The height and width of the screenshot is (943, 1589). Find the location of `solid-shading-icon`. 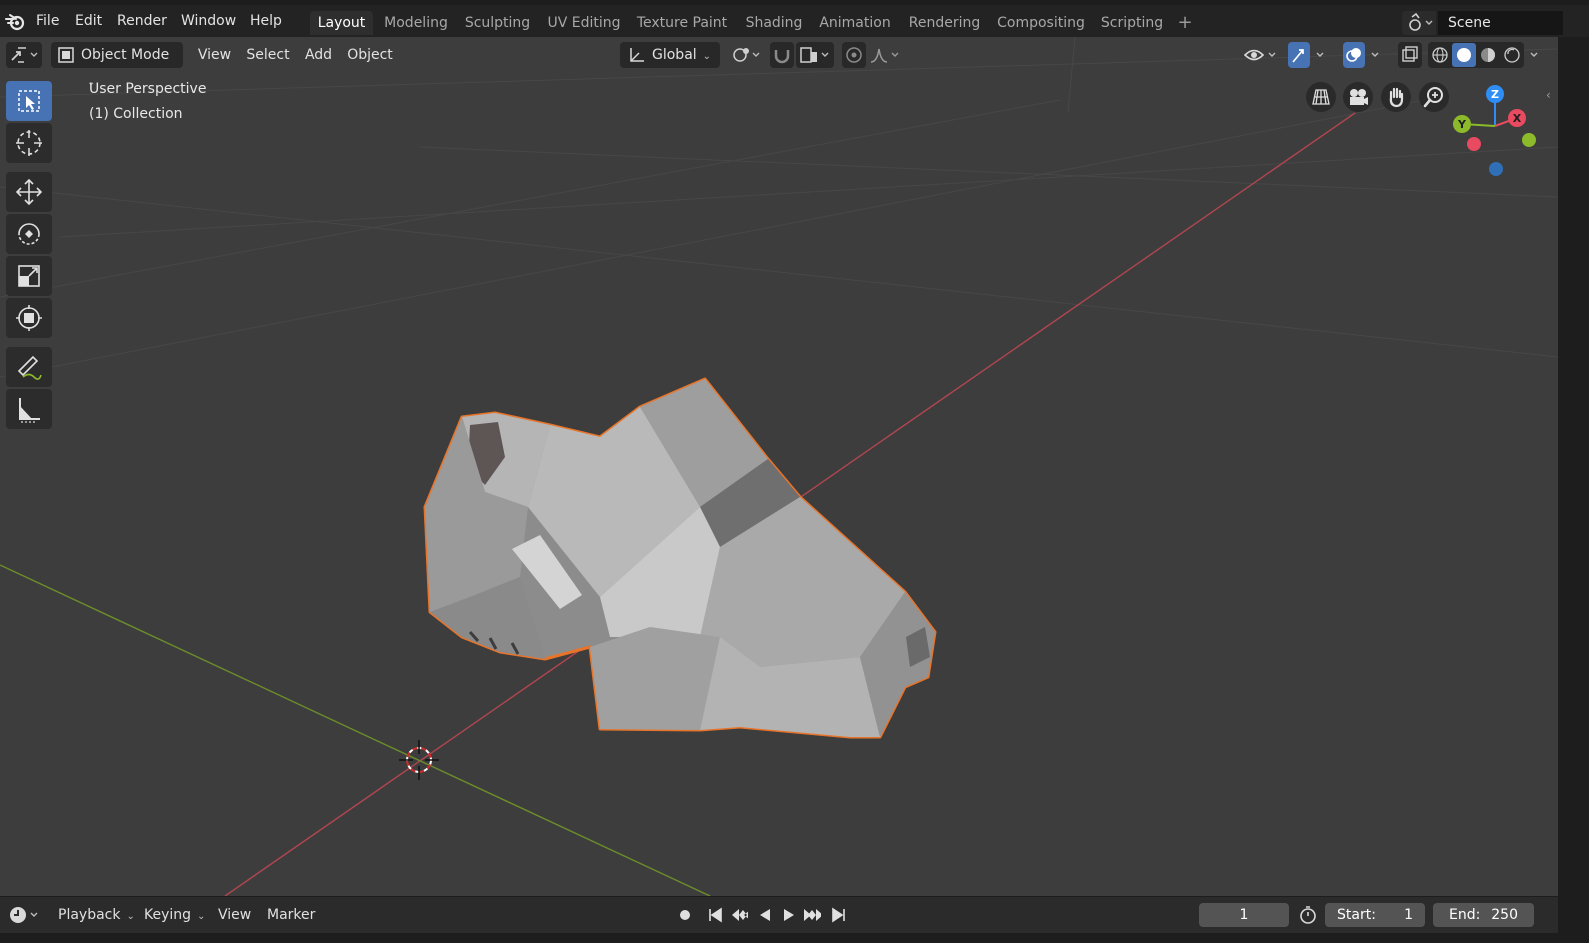

solid-shading-icon is located at coordinates (1464, 55).